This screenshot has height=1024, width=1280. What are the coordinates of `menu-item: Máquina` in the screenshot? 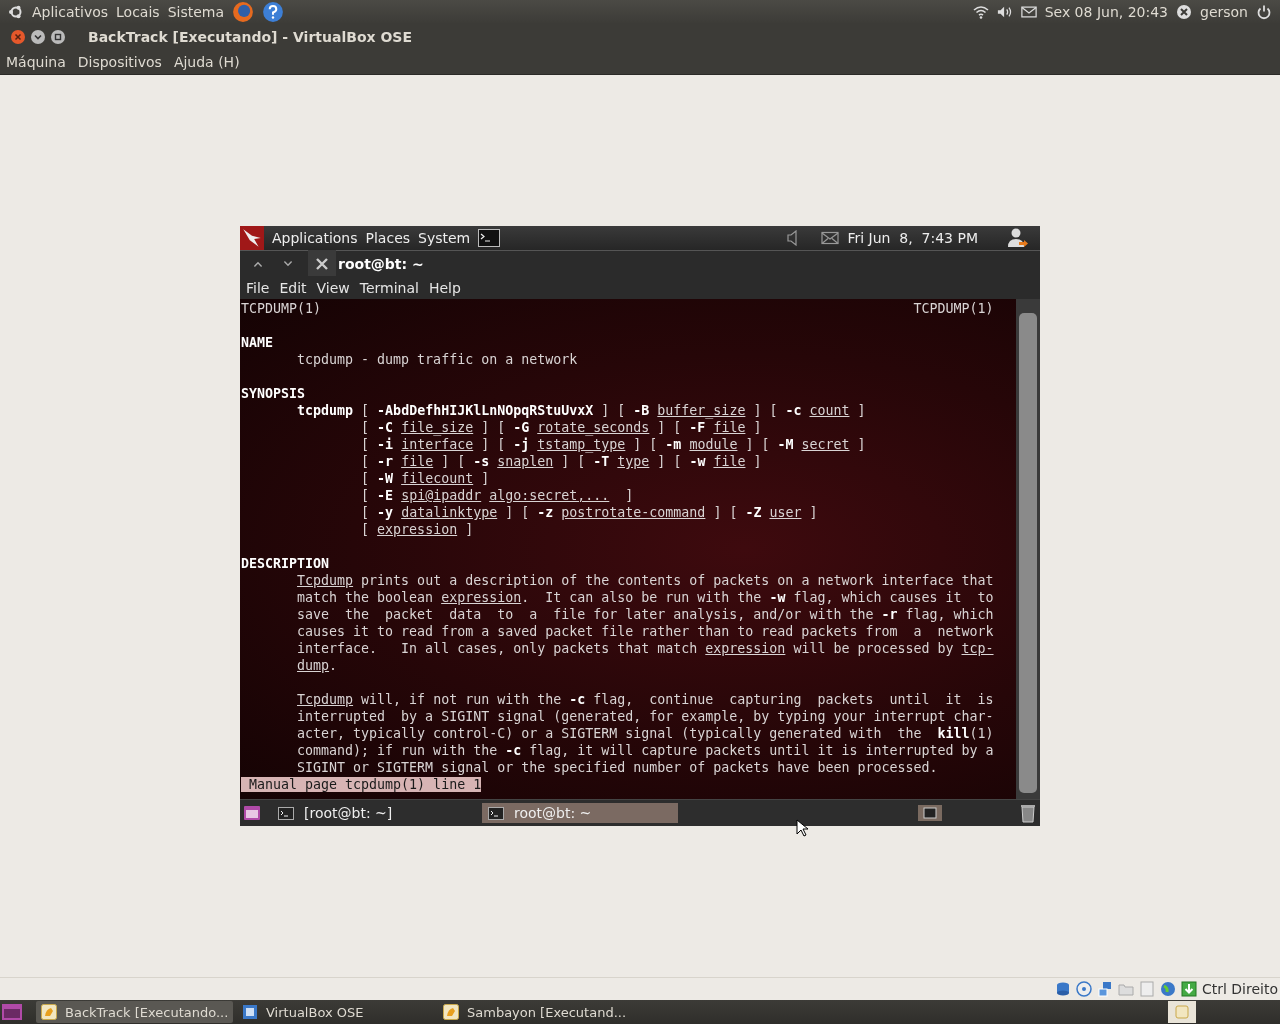 It's located at (36, 62).